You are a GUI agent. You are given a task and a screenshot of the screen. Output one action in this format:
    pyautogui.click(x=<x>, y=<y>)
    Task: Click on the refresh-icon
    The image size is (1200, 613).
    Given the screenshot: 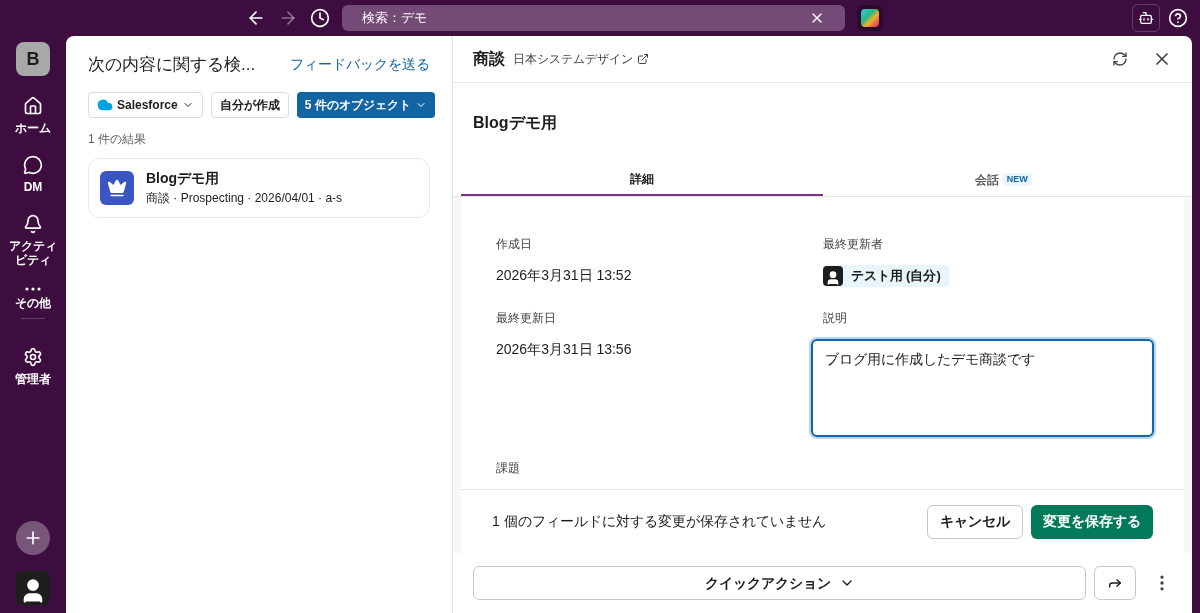 What is the action you would take?
    pyautogui.click(x=1120, y=59)
    